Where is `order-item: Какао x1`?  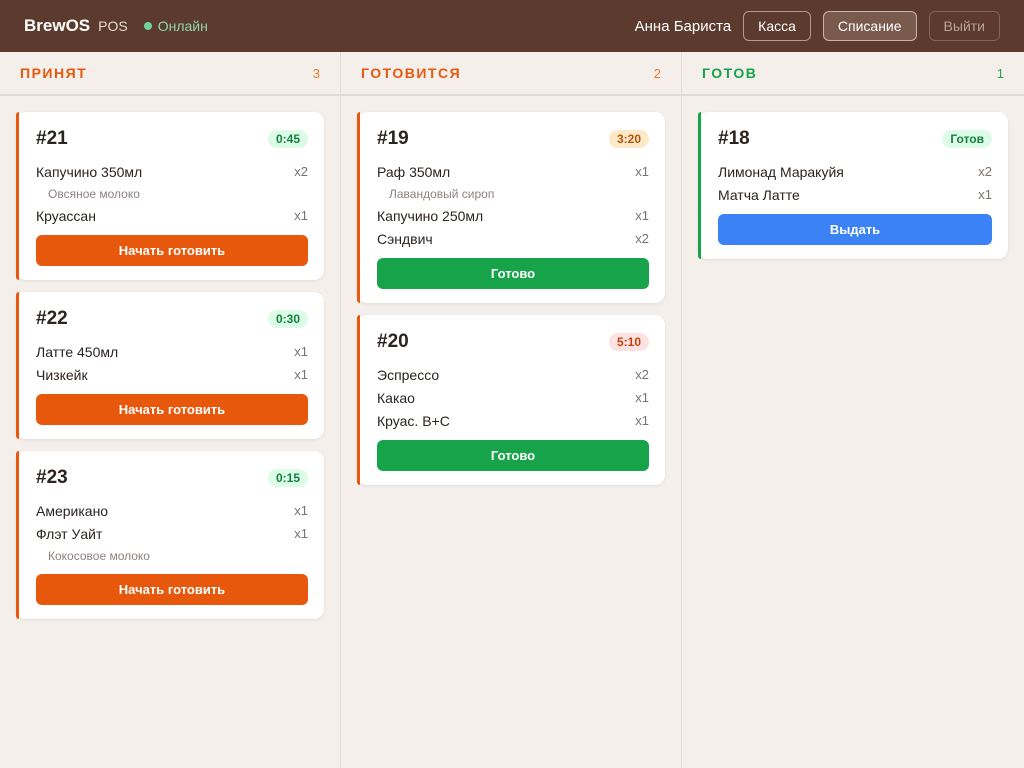
order-item: Какао x1 is located at coordinates (513, 397).